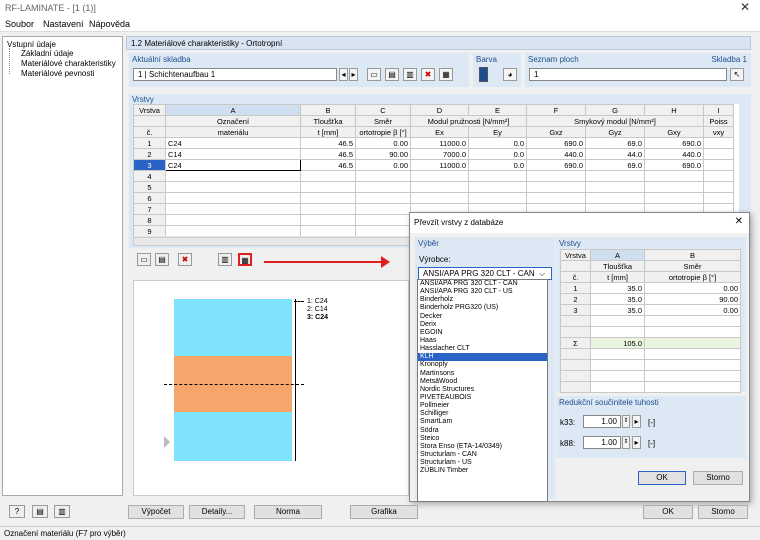  I want to click on table-row: 3 35.0 0.00, so click(650, 310).